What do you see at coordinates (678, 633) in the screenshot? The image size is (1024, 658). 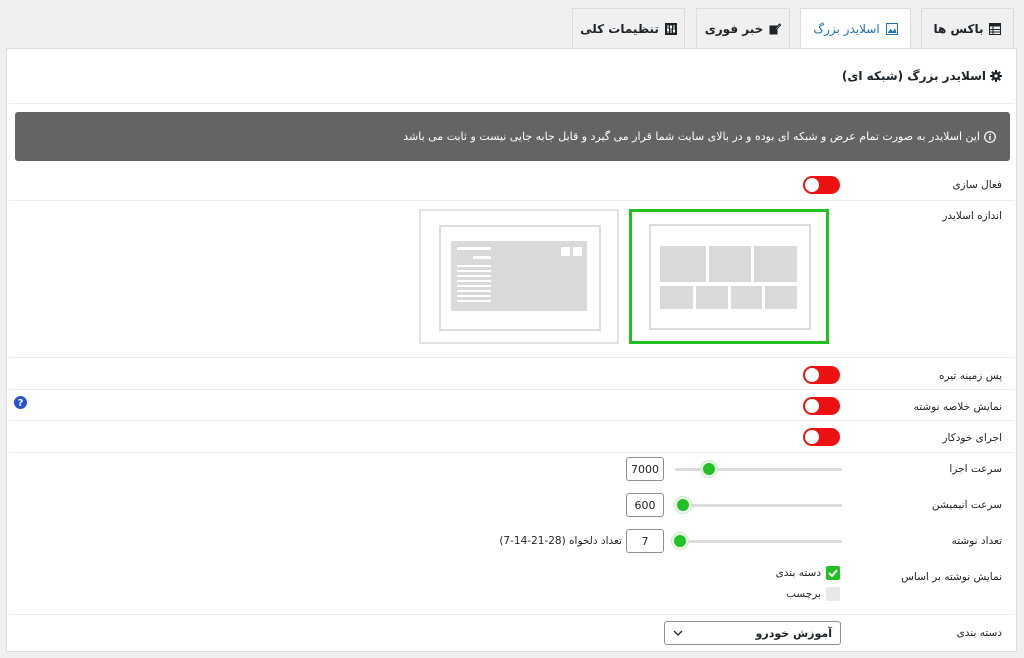 I see `chevron-down-icon` at bounding box center [678, 633].